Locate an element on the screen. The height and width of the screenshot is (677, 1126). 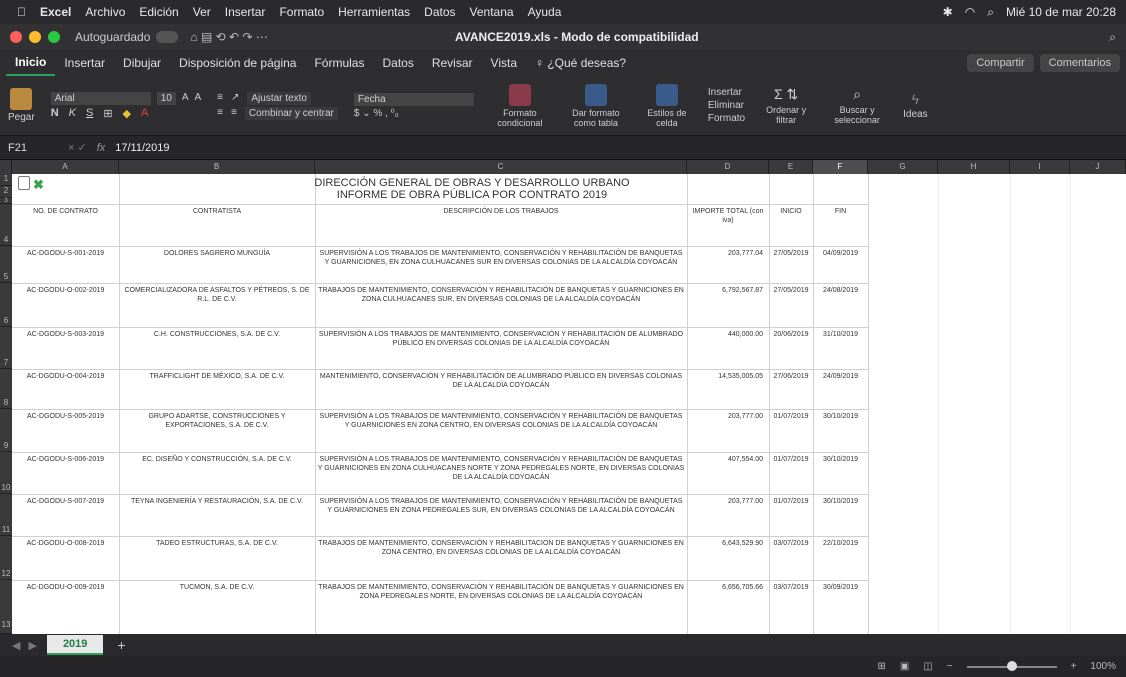
underline-button: S is located at coordinates (89, 113).